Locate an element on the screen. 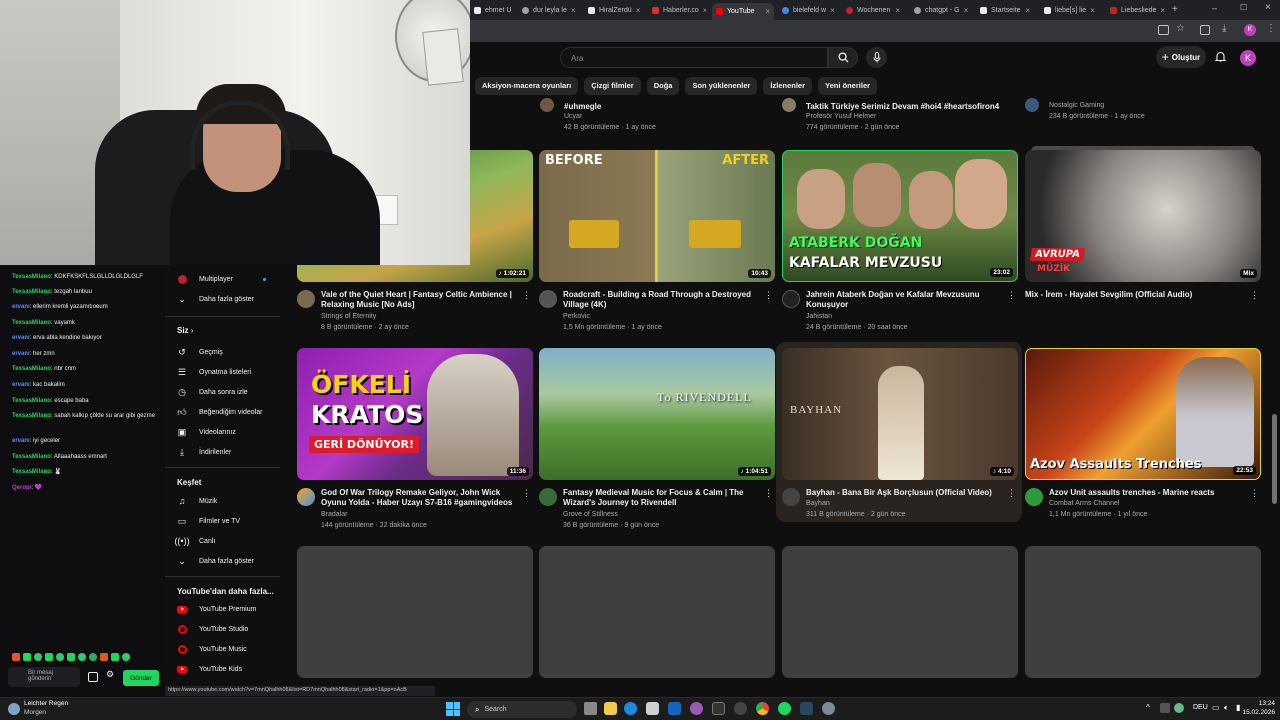 Image resolution: width=1280 pixels, height=720 pixels. video-thumbnail: ATABERK DOĞAN KAFALAR MEVZUSU 23:02 is located at coordinates (900, 216).